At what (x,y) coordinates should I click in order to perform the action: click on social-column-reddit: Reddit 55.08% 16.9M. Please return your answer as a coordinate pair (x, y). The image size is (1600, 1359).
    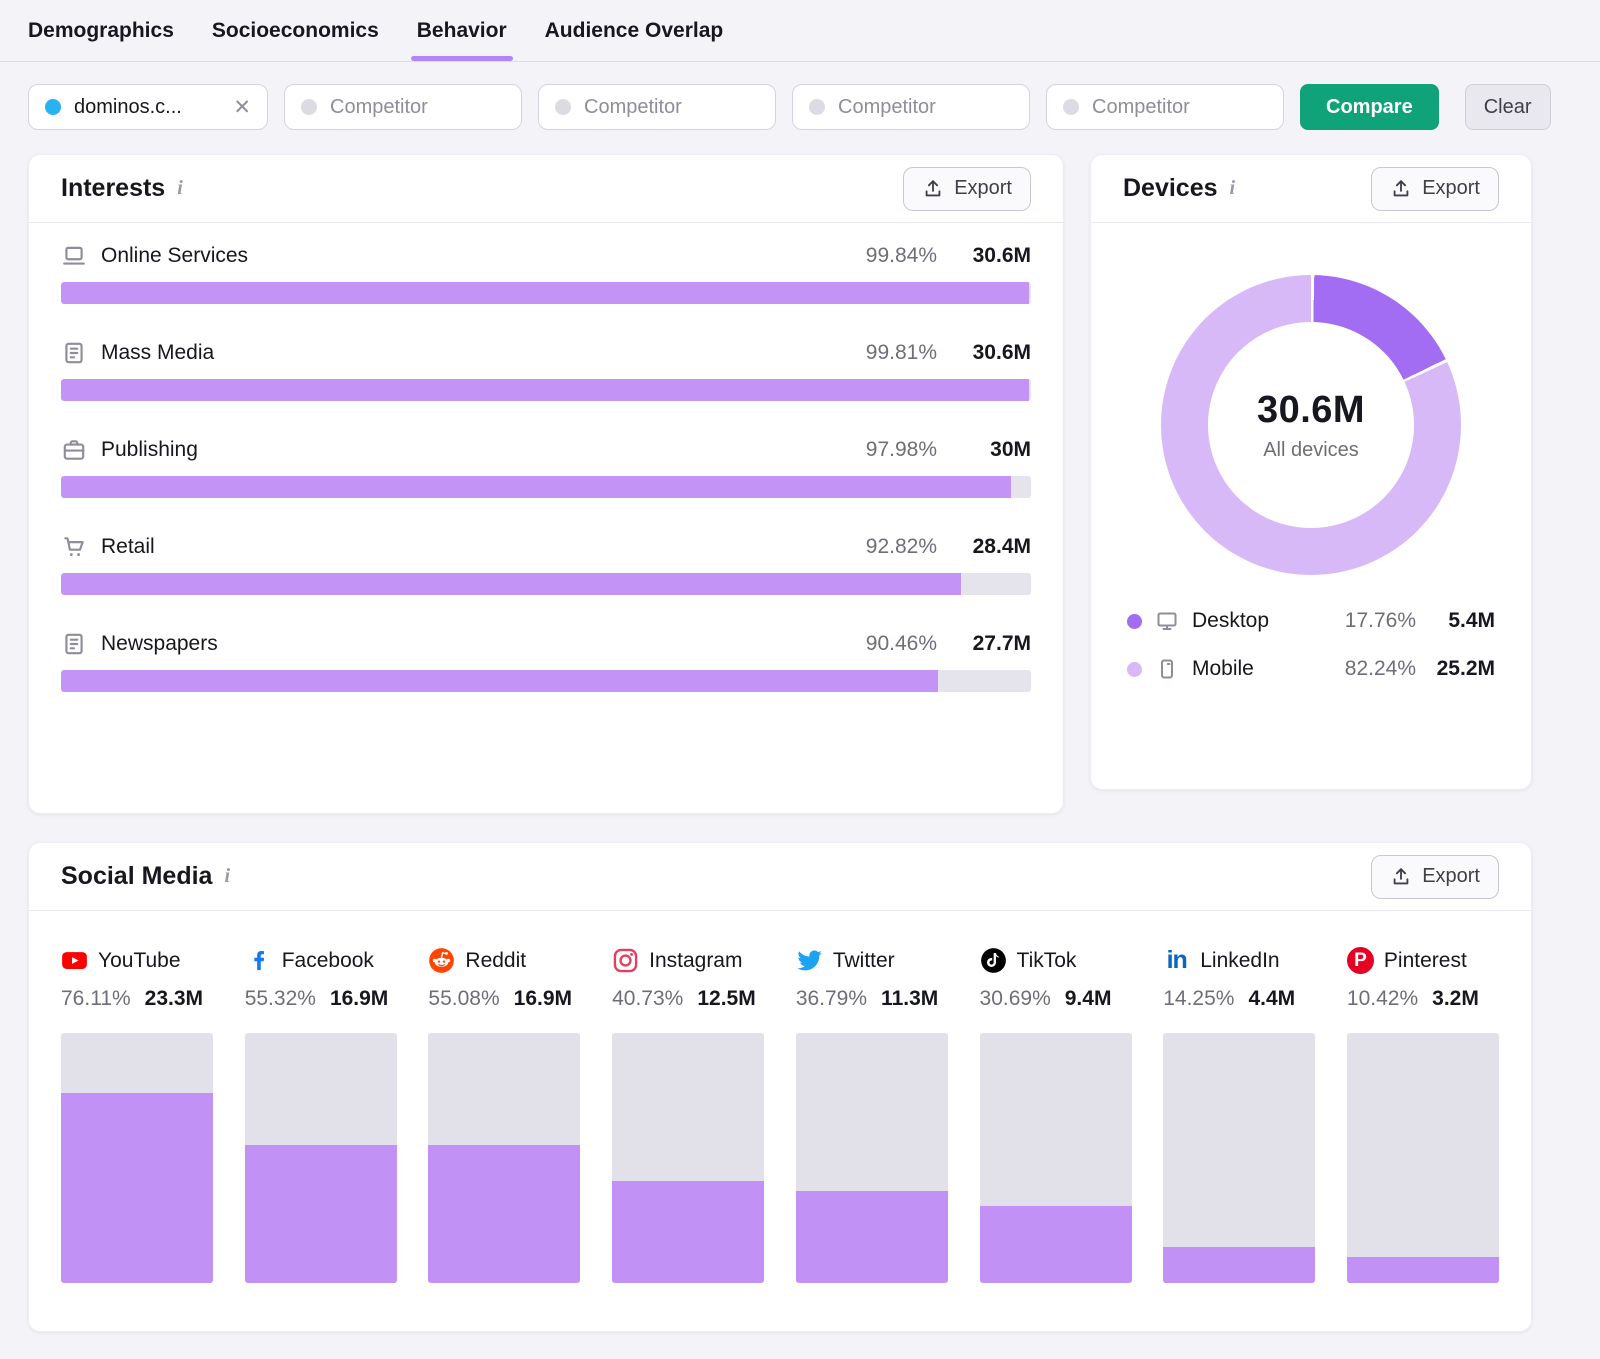
    Looking at the image, I should click on (504, 1115).